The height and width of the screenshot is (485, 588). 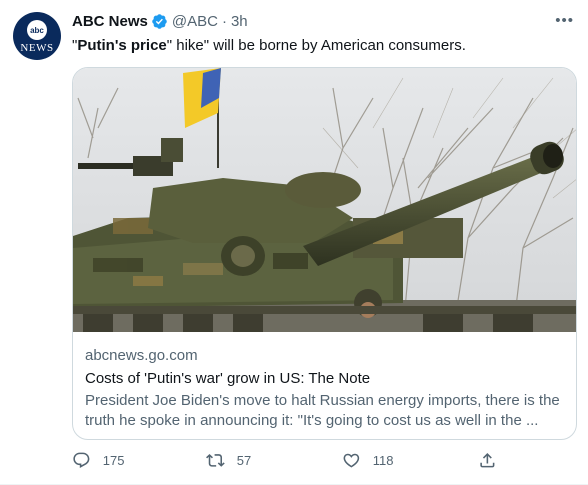 I want to click on like-button: 118, so click(x=367, y=460).